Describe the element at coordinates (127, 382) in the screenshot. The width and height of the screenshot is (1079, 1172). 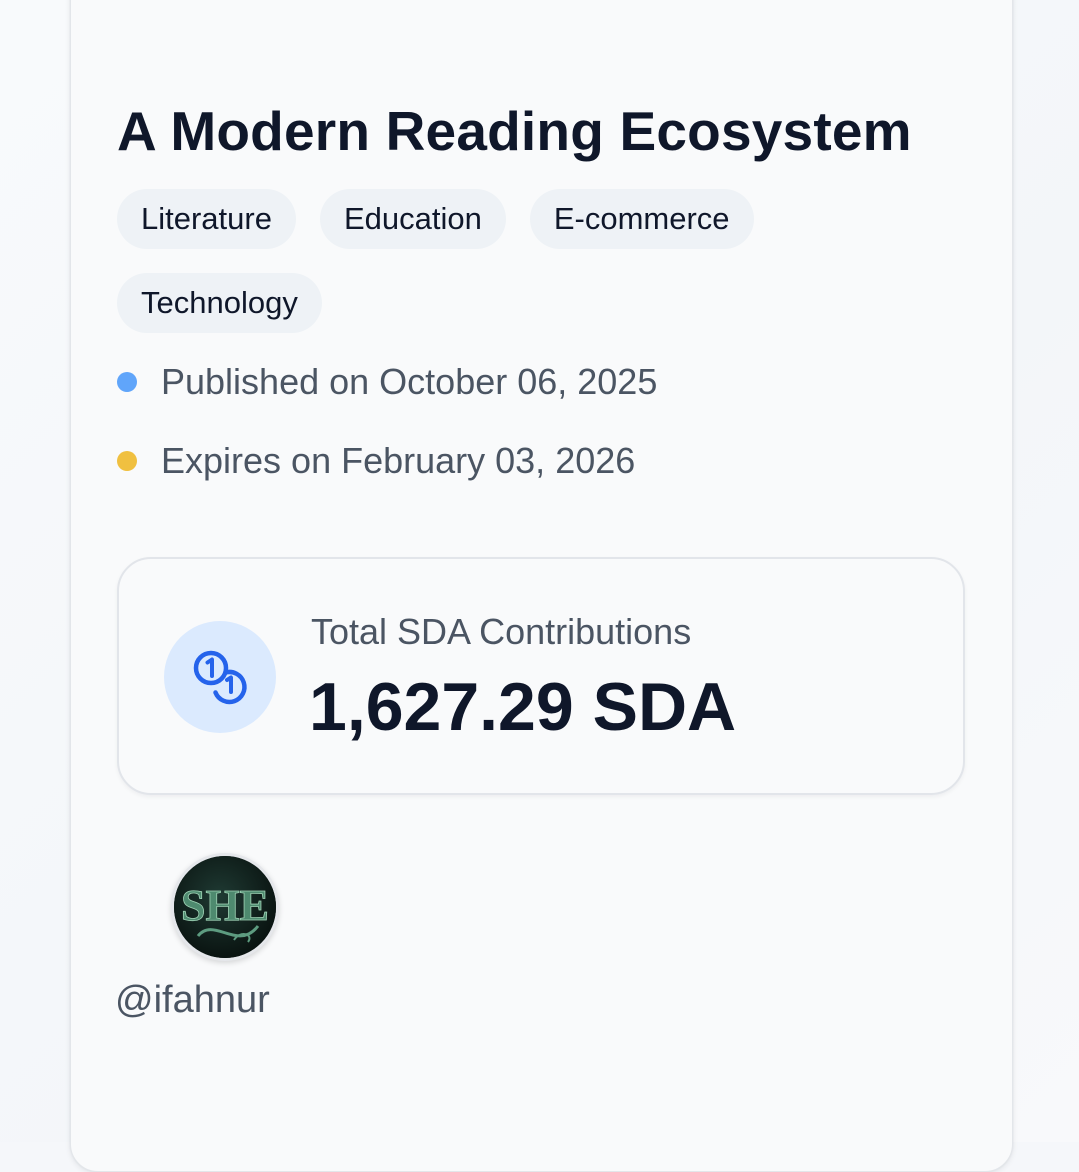
I see `published-dot-icon` at that location.